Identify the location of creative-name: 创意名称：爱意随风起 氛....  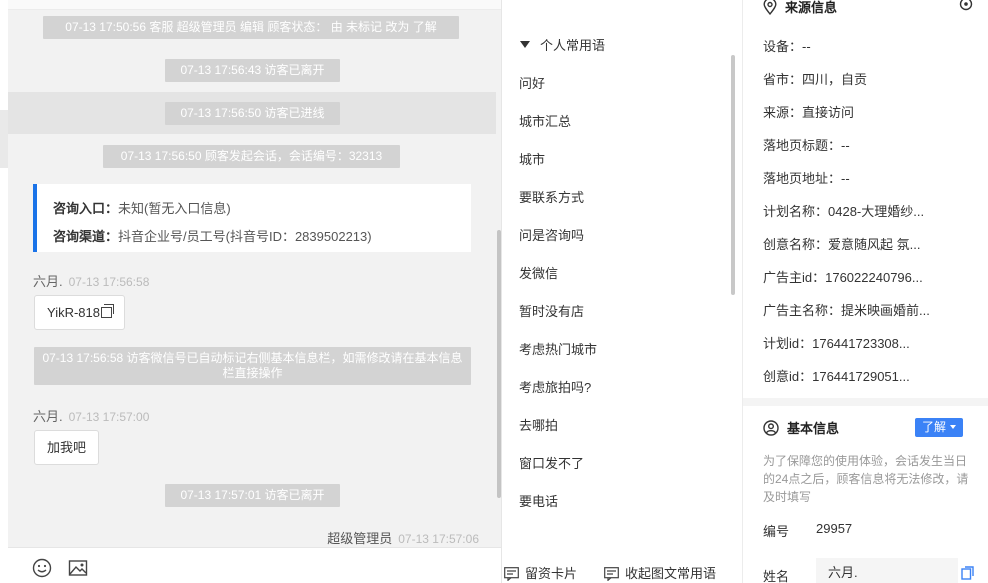
(842, 244).